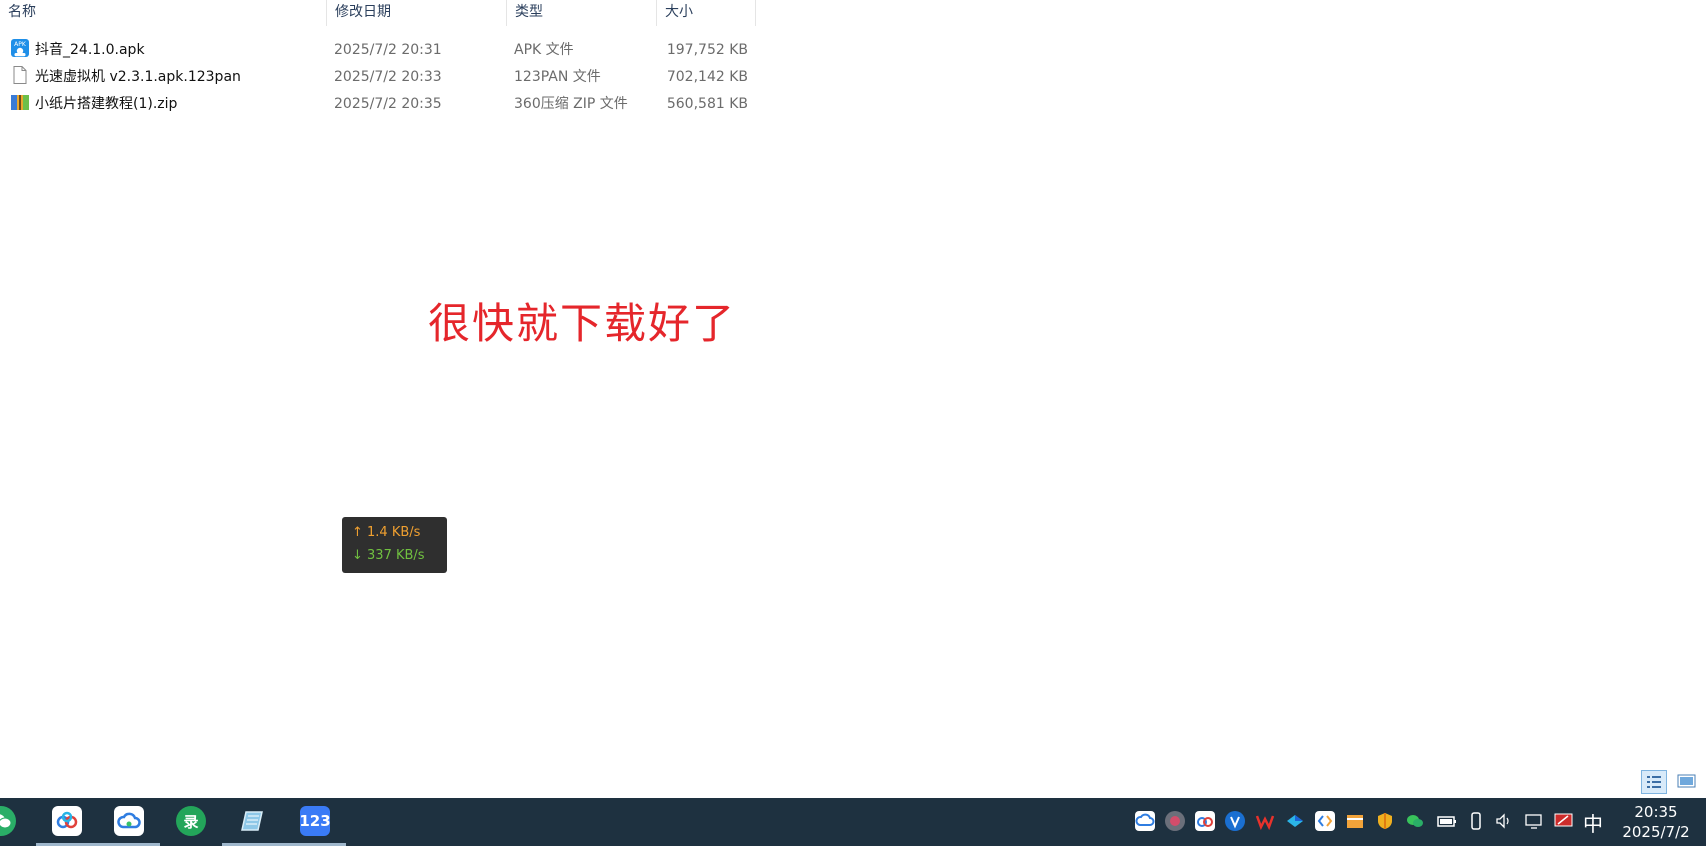 This screenshot has width=1706, height=846. What do you see at coordinates (20, 102) in the screenshot?
I see `zip-icon` at bounding box center [20, 102].